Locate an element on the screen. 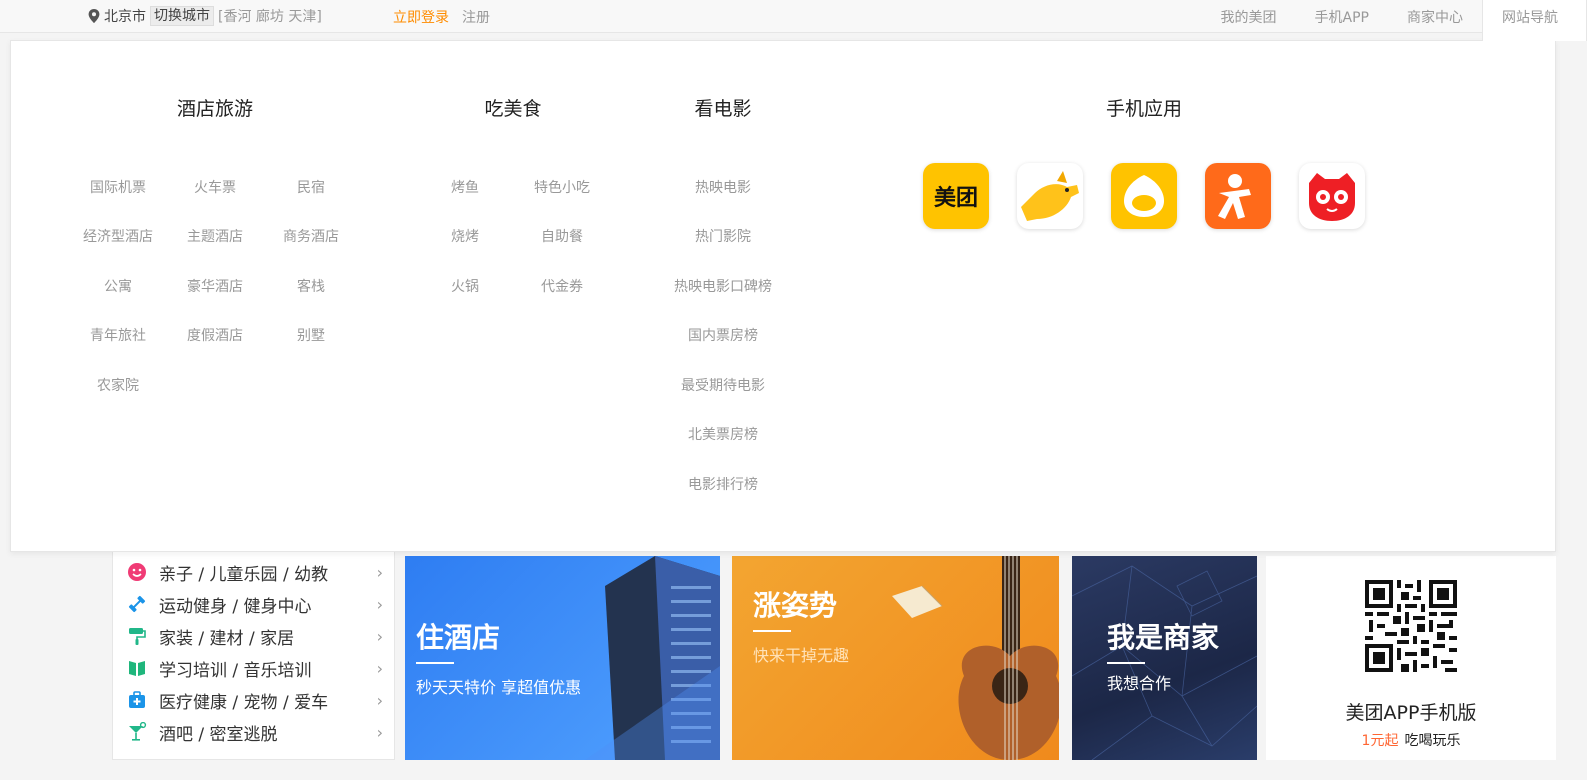 Image resolution: width=1587 pixels, height=780 pixels. drop-logo-icon is located at coordinates (1144, 196).